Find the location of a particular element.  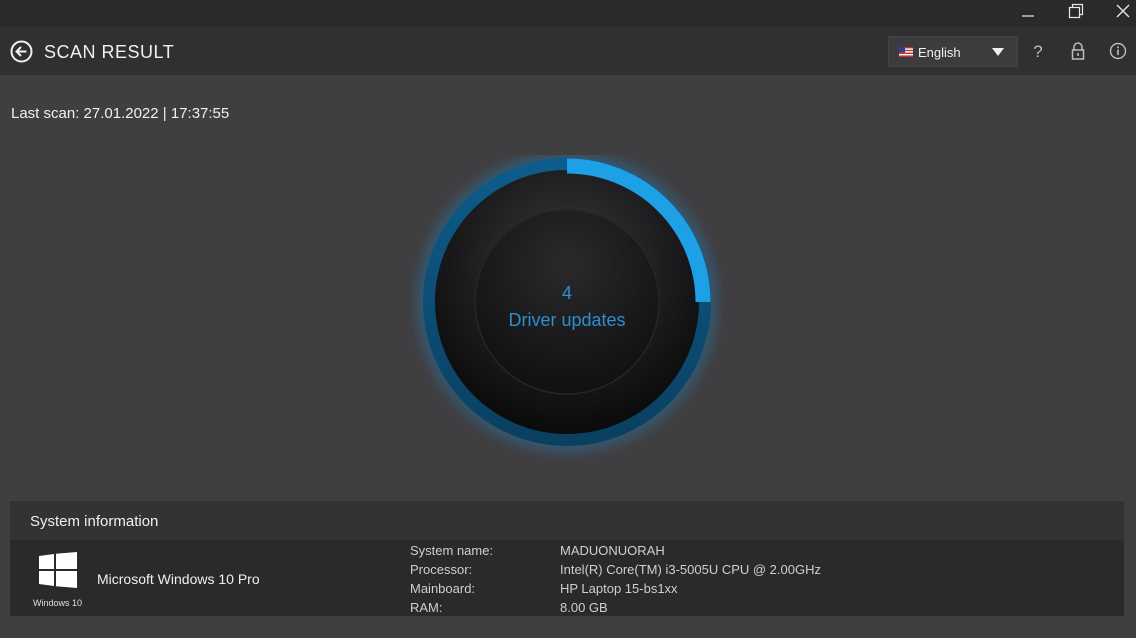

processor-value: Intel(R) Core(TM) i3-5005U CPU @ 2.00GHz is located at coordinates (690, 569).